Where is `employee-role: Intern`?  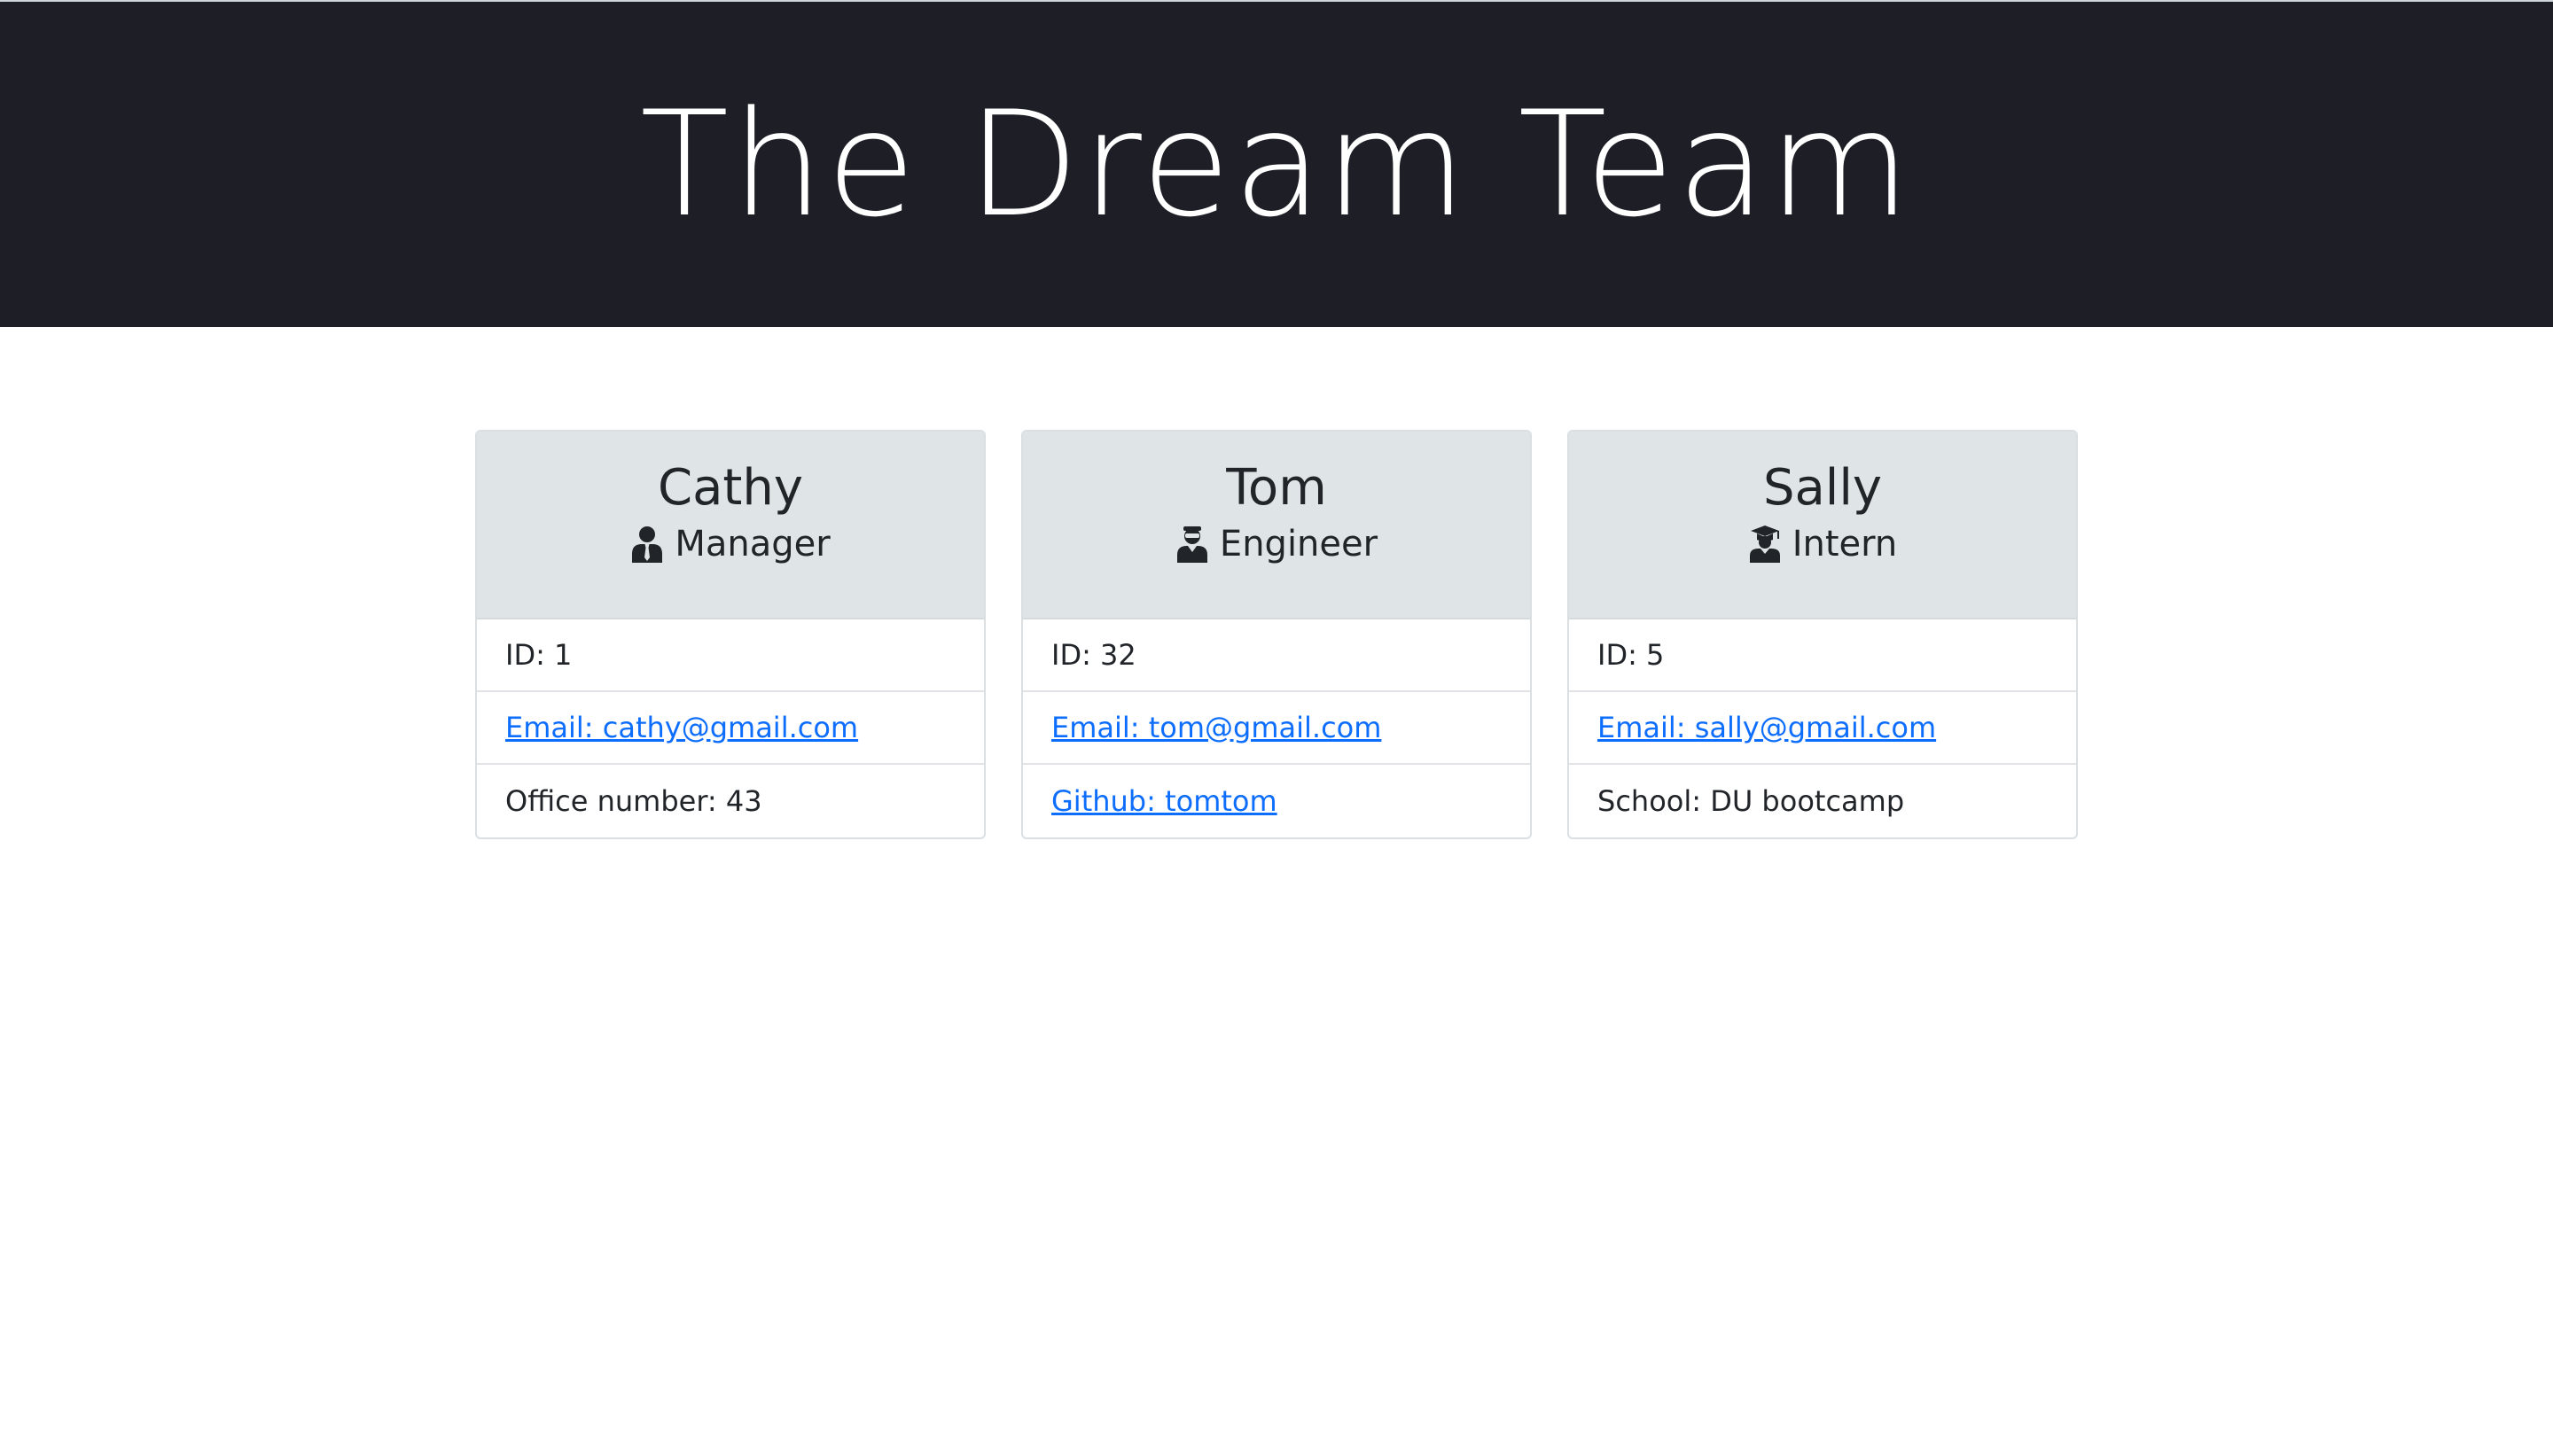
employee-role: Intern is located at coordinates (1823, 544).